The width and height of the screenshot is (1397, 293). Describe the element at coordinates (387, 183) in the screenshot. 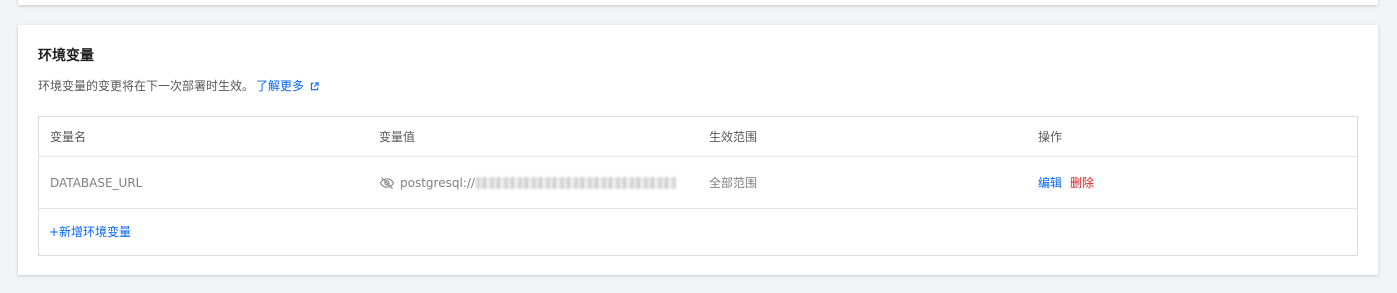

I see `eye-off-icon` at that location.